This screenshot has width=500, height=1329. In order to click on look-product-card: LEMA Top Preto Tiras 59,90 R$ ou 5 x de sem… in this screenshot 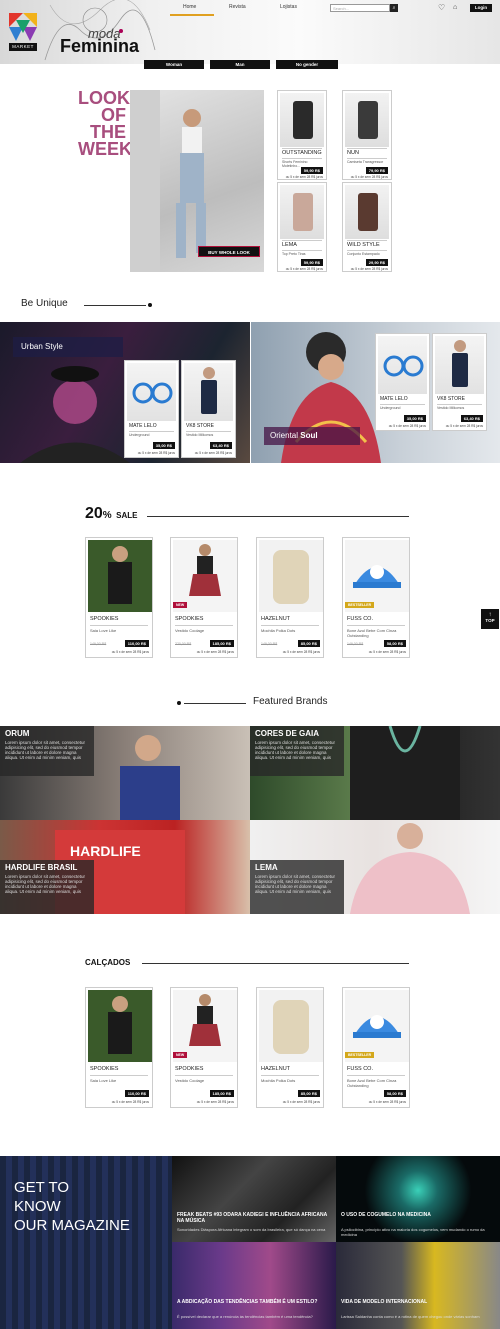, I will do `click(302, 227)`.